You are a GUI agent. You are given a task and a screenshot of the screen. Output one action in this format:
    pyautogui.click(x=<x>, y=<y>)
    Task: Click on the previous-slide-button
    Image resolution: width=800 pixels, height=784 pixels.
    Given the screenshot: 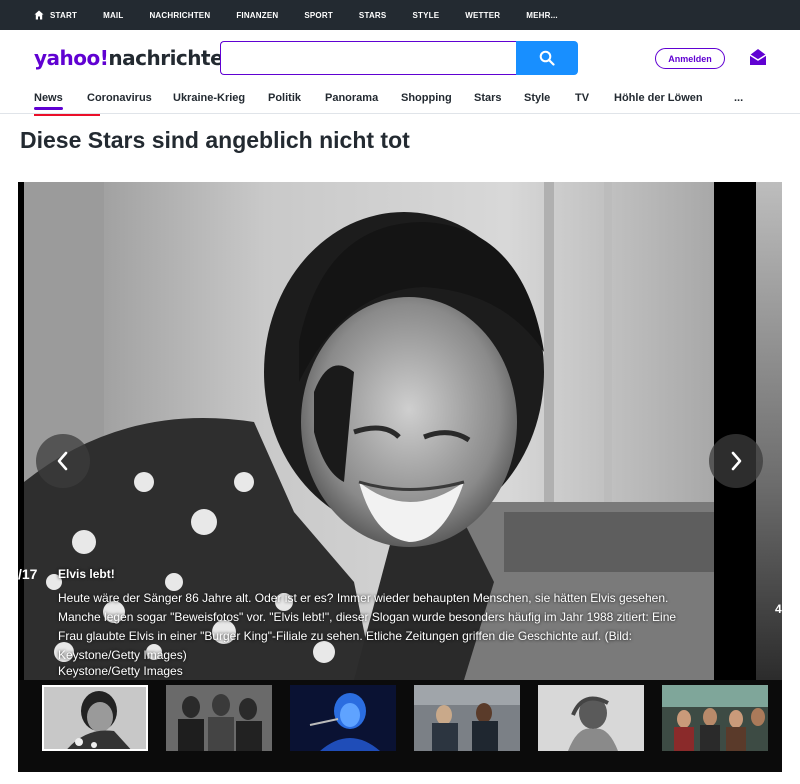 What is the action you would take?
    pyautogui.click(x=63, y=461)
    